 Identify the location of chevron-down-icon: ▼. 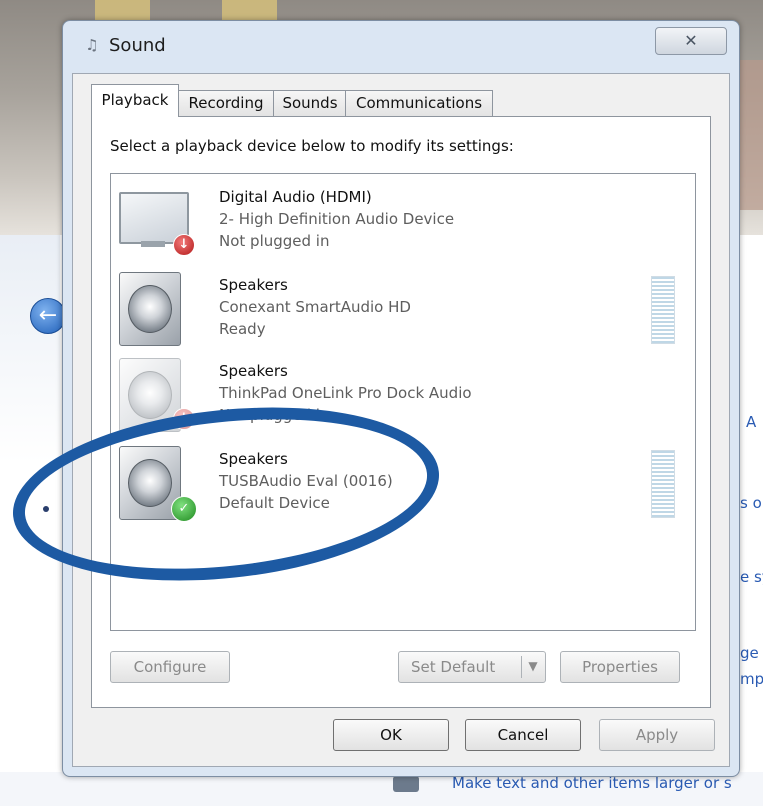
(533, 667).